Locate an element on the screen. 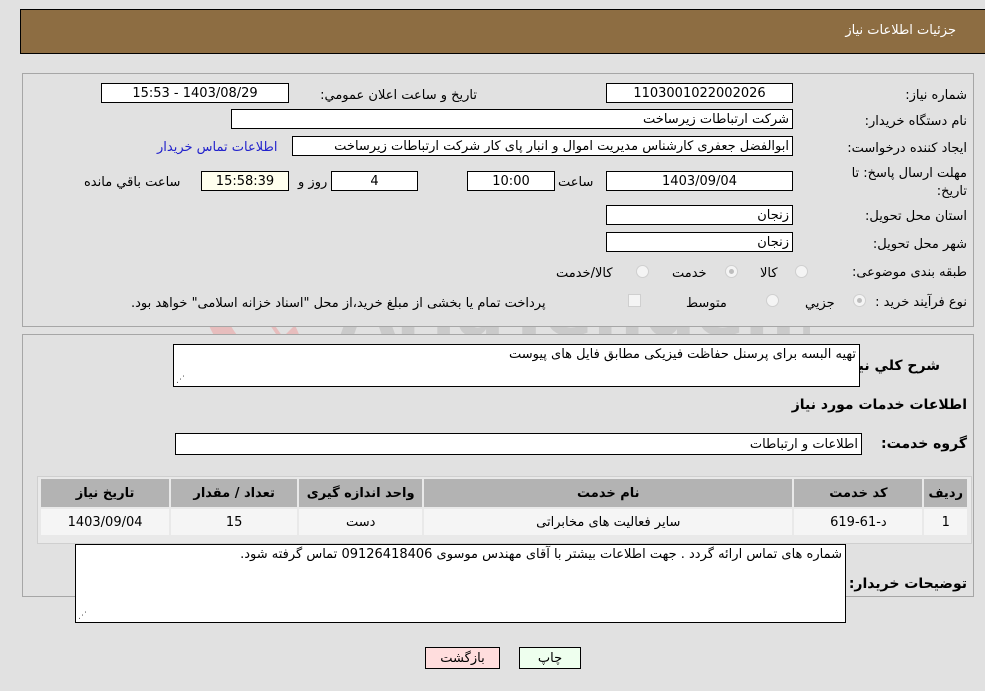 This screenshot has height=691, width=985. cell-need-date: 1403/09/04 is located at coordinates (105, 522).